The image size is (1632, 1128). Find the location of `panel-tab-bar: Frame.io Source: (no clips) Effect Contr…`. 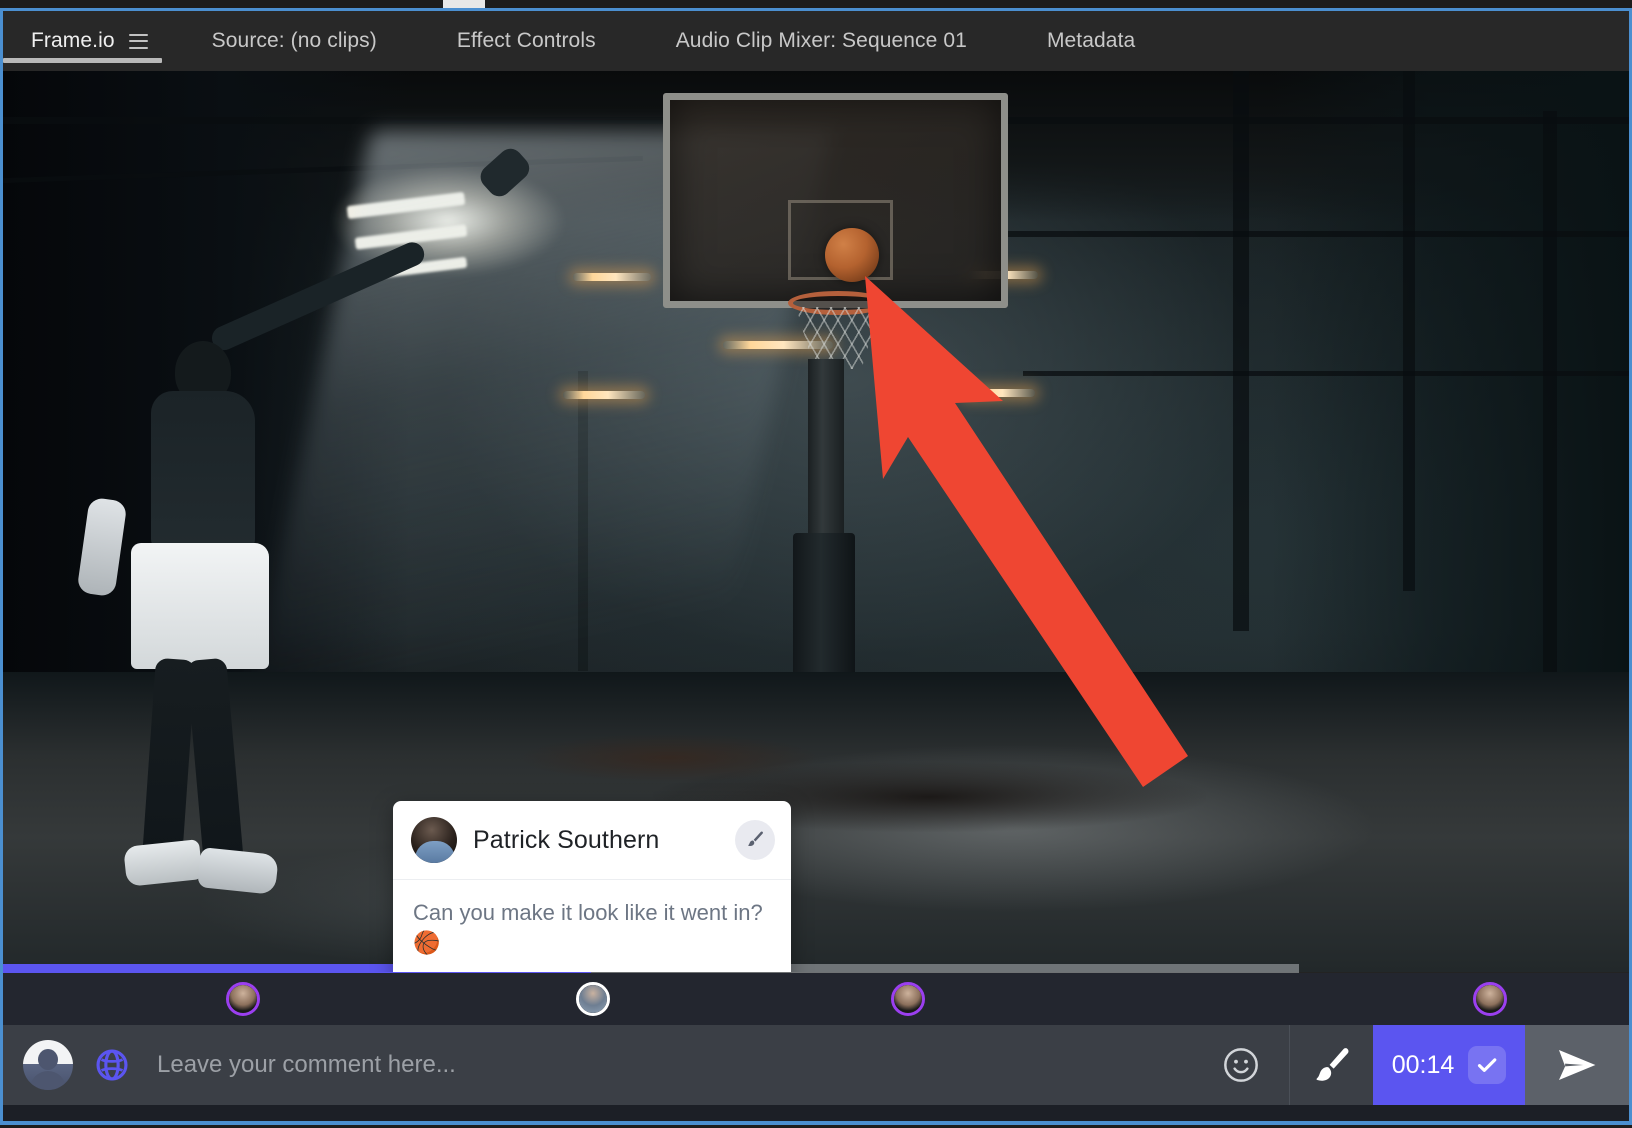

panel-tab-bar: Frame.io Source: (no clips) Effect Contr… is located at coordinates (816, 41).